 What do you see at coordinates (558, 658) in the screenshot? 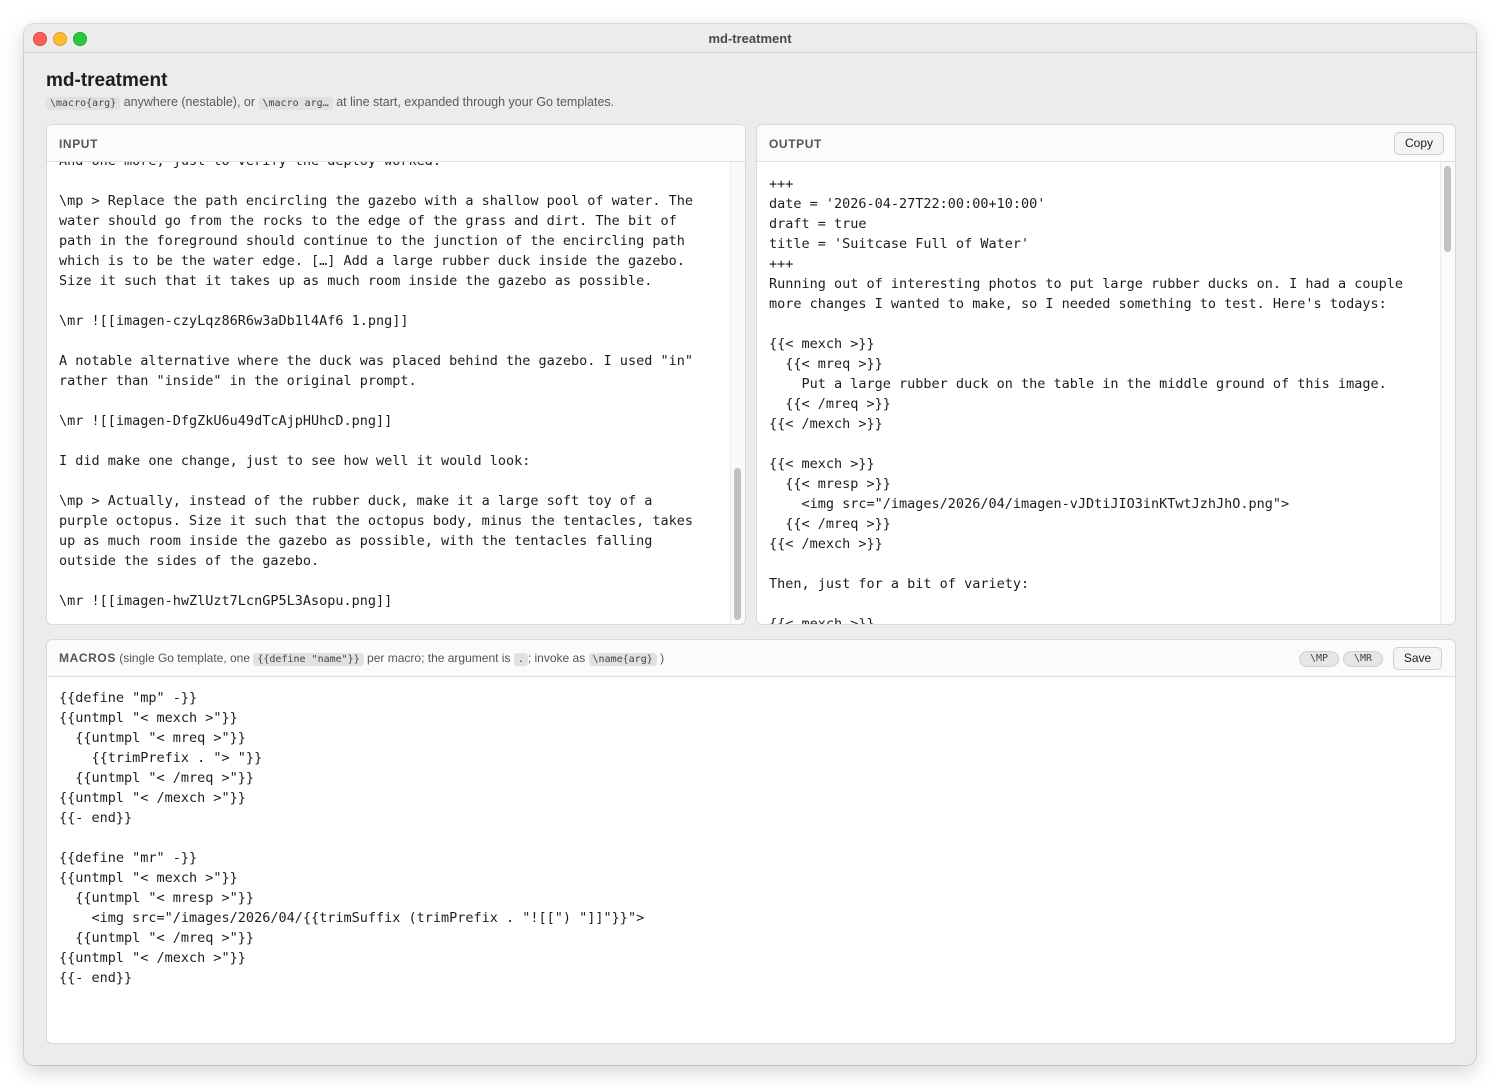
I see `macros-desc-3: ; invoke as` at bounding box center [558, 658].